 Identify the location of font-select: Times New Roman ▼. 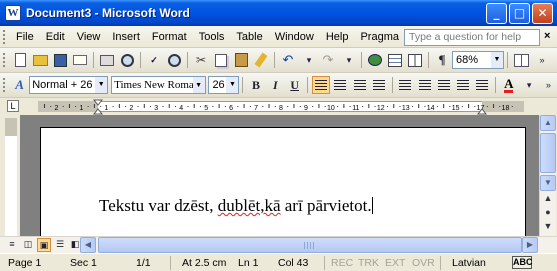
(158, 85).